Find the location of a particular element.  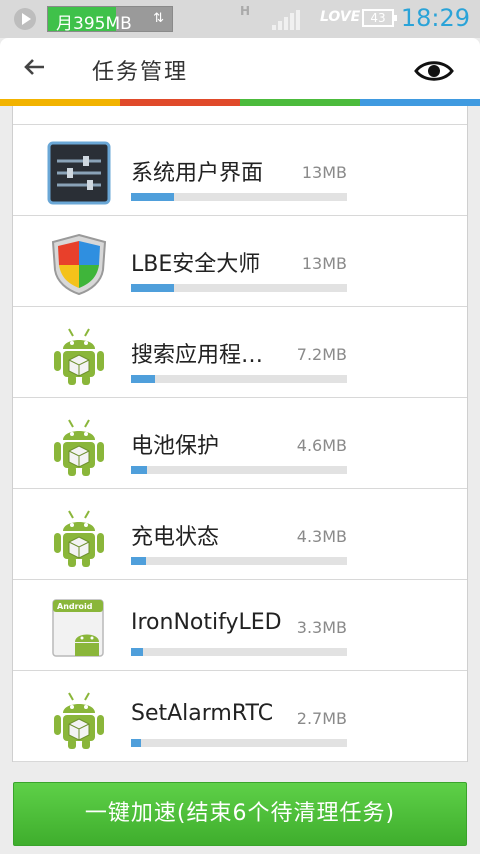

network-type-indicator: H is located at coordinates (245, 11).